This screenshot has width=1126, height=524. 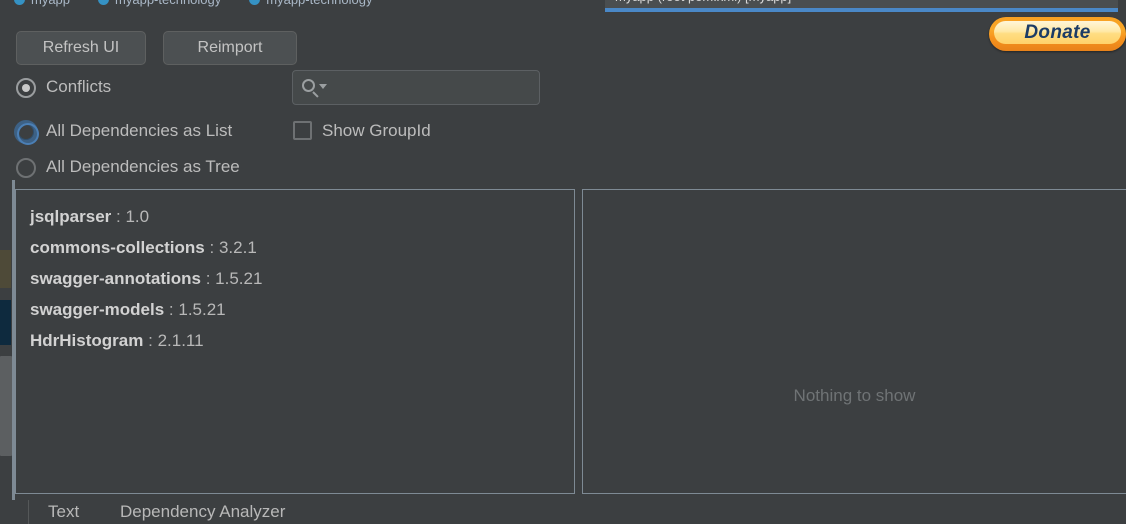 What do you see at coordinates (237, 247) in the screenshot?
I see `dependency-version: 3.2.1` at bounding box center [237, 247].